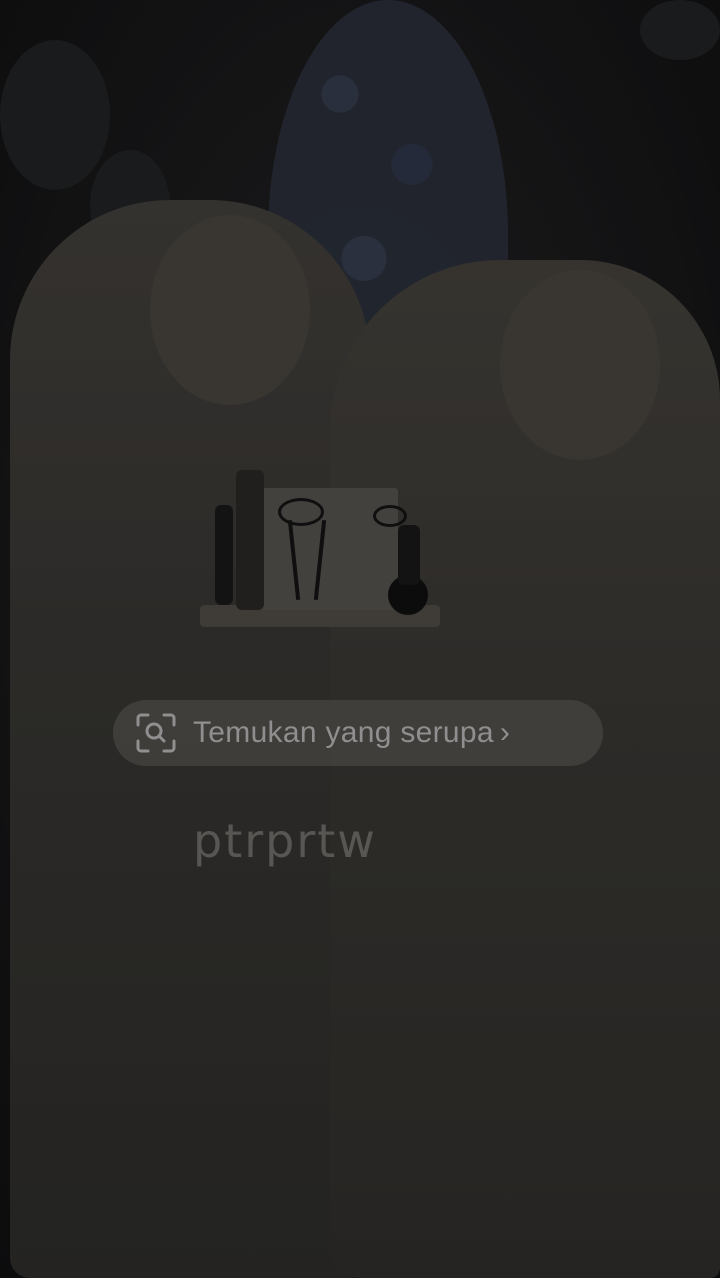 The width and height of the screenshot is (720, 1278). I want to click on person-left-head, so click(230, 310).